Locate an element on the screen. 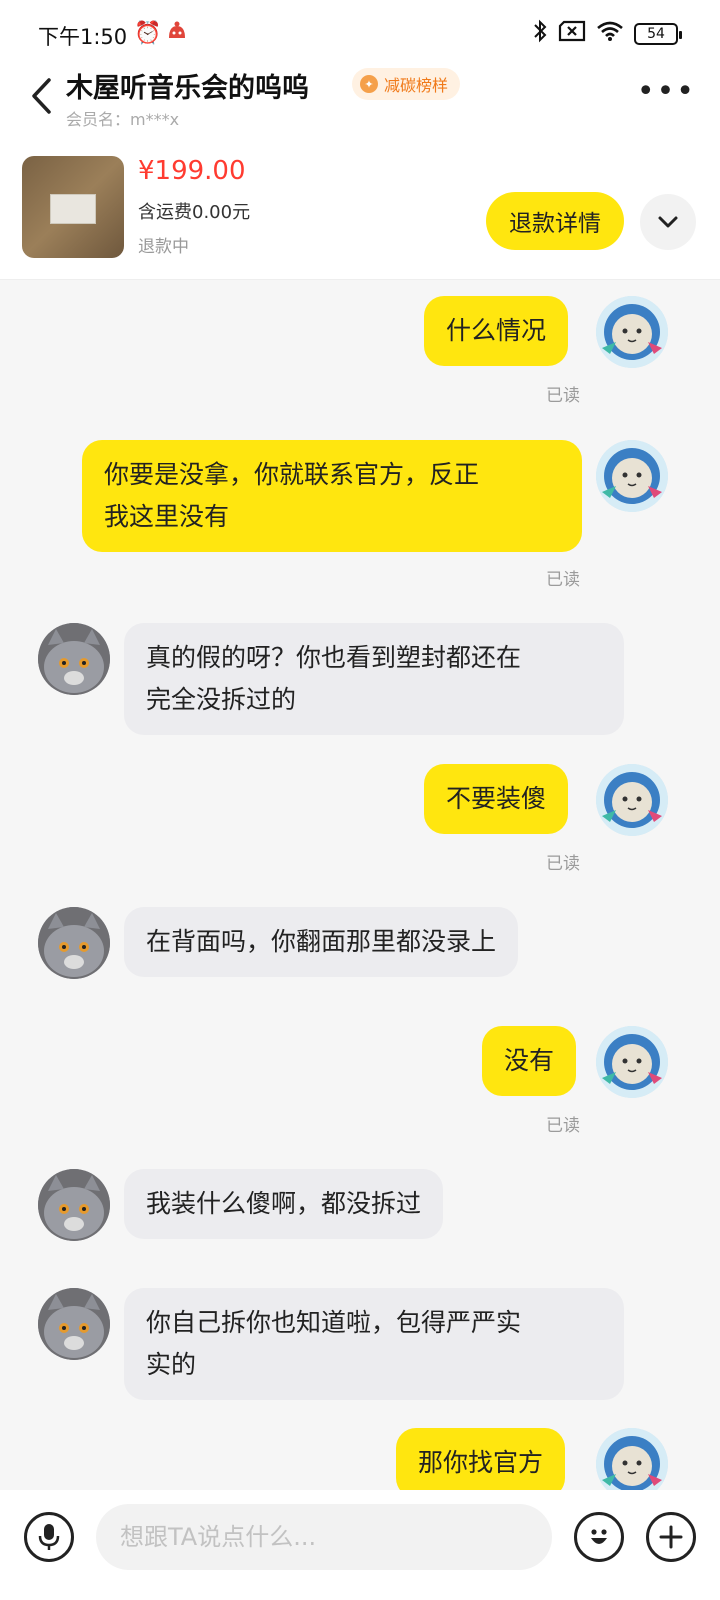 This screenshot has width=720, height=1600. more-actions-button is located at coordinates (671, 1537).